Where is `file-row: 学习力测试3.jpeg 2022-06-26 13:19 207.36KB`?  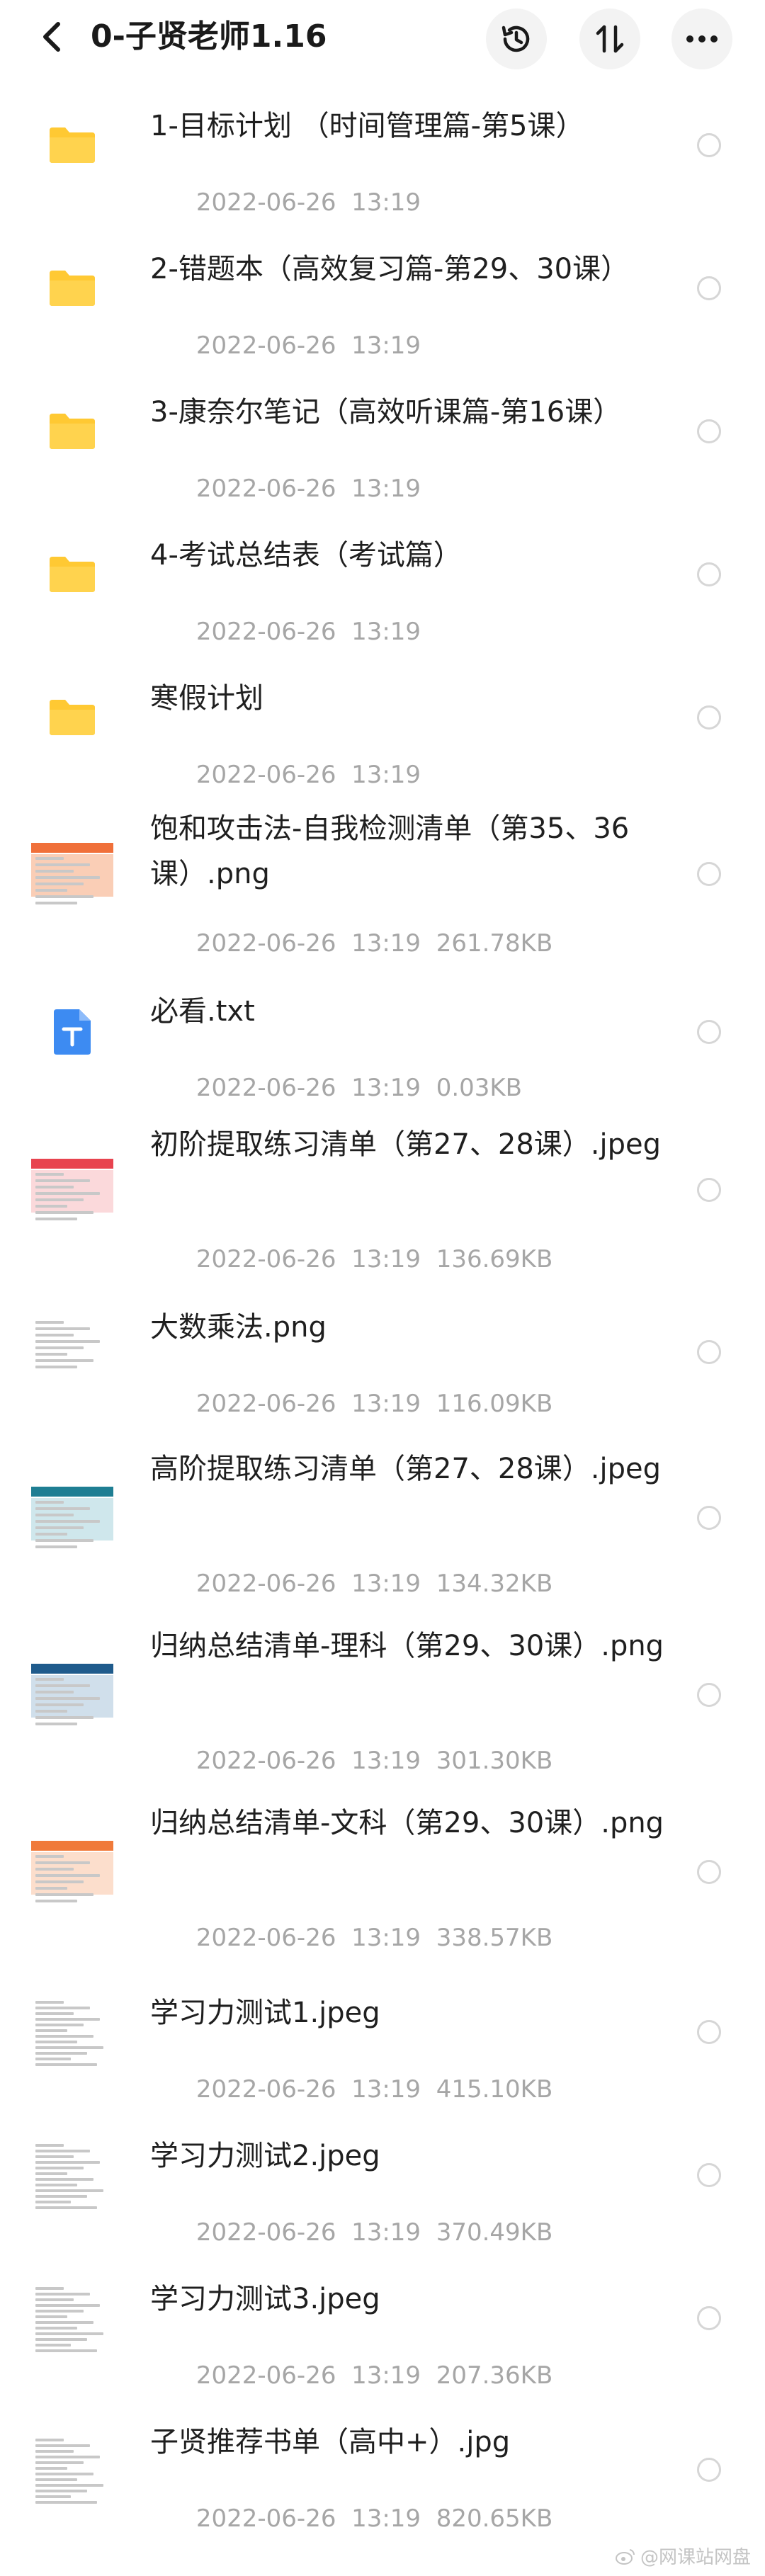
file-row: 学习力测试3.jpeg 2022-06-26 13:19 207.36KB is located at coordinates (382, 2318).